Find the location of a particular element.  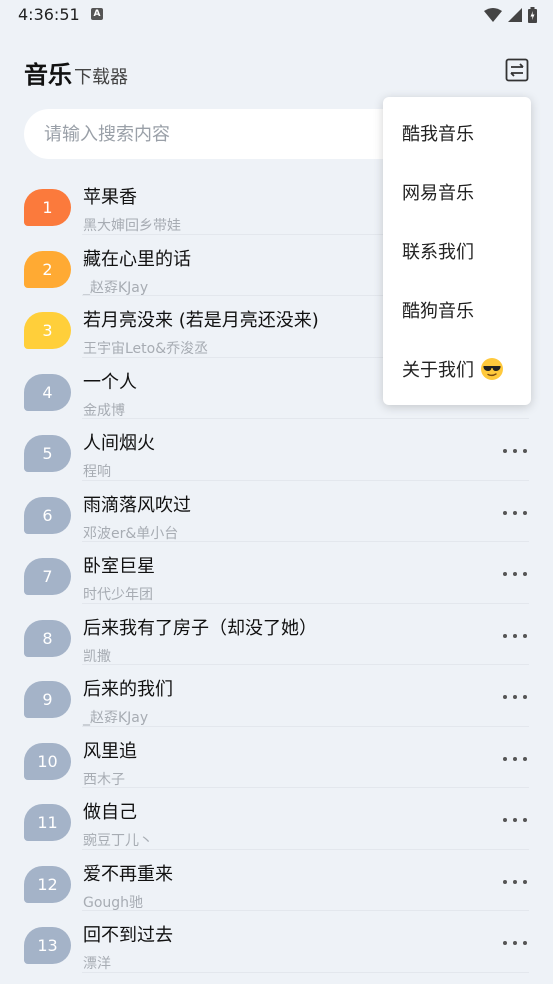

dropdown-menu: 酷我音乐 网易音乐 联系我们 酷狗音乐 关于我们 is located at coordinates (457, 251).